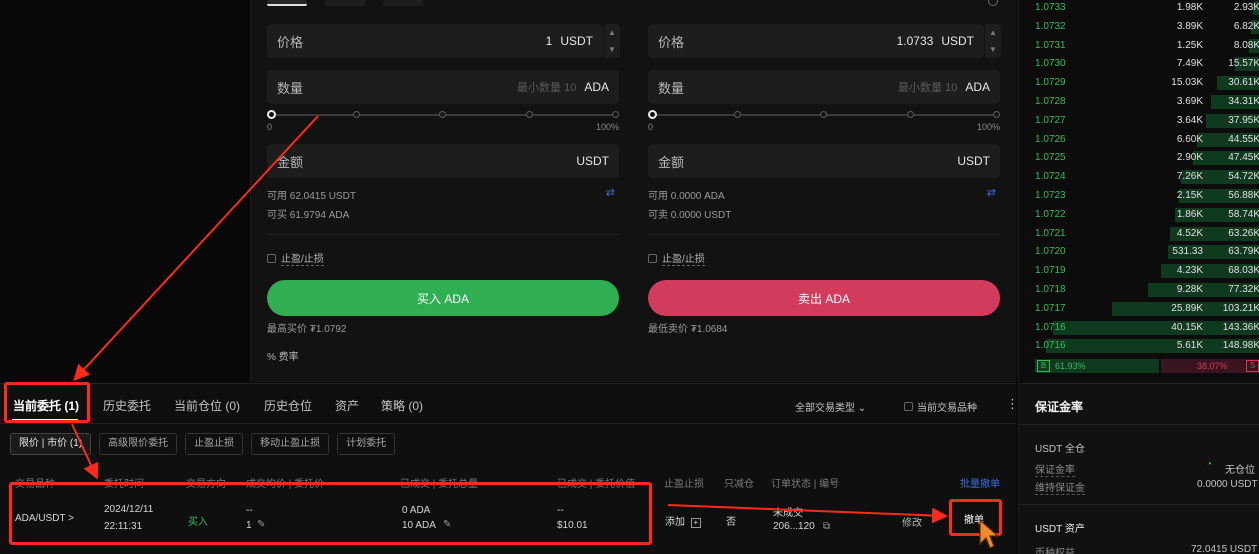 The height and width of the screenshot is (554, 1259). What do you see at coordinates (443, 87) in the screenshot?
I see `buy-qty-input: 数量 最小数量 10 ADA` at bounding box center [443, 87].